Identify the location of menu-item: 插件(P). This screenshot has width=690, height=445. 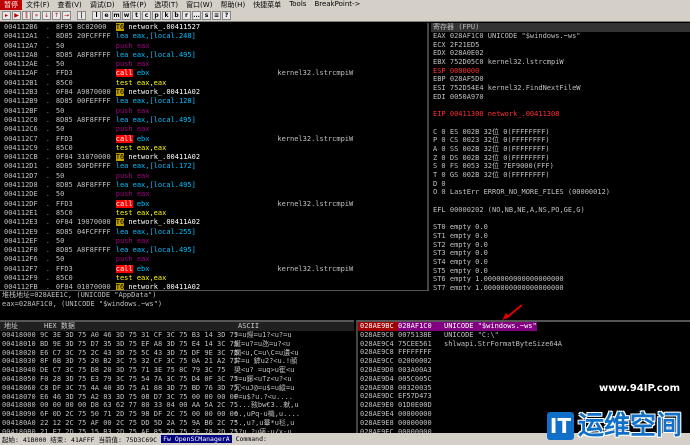
(135, 5).